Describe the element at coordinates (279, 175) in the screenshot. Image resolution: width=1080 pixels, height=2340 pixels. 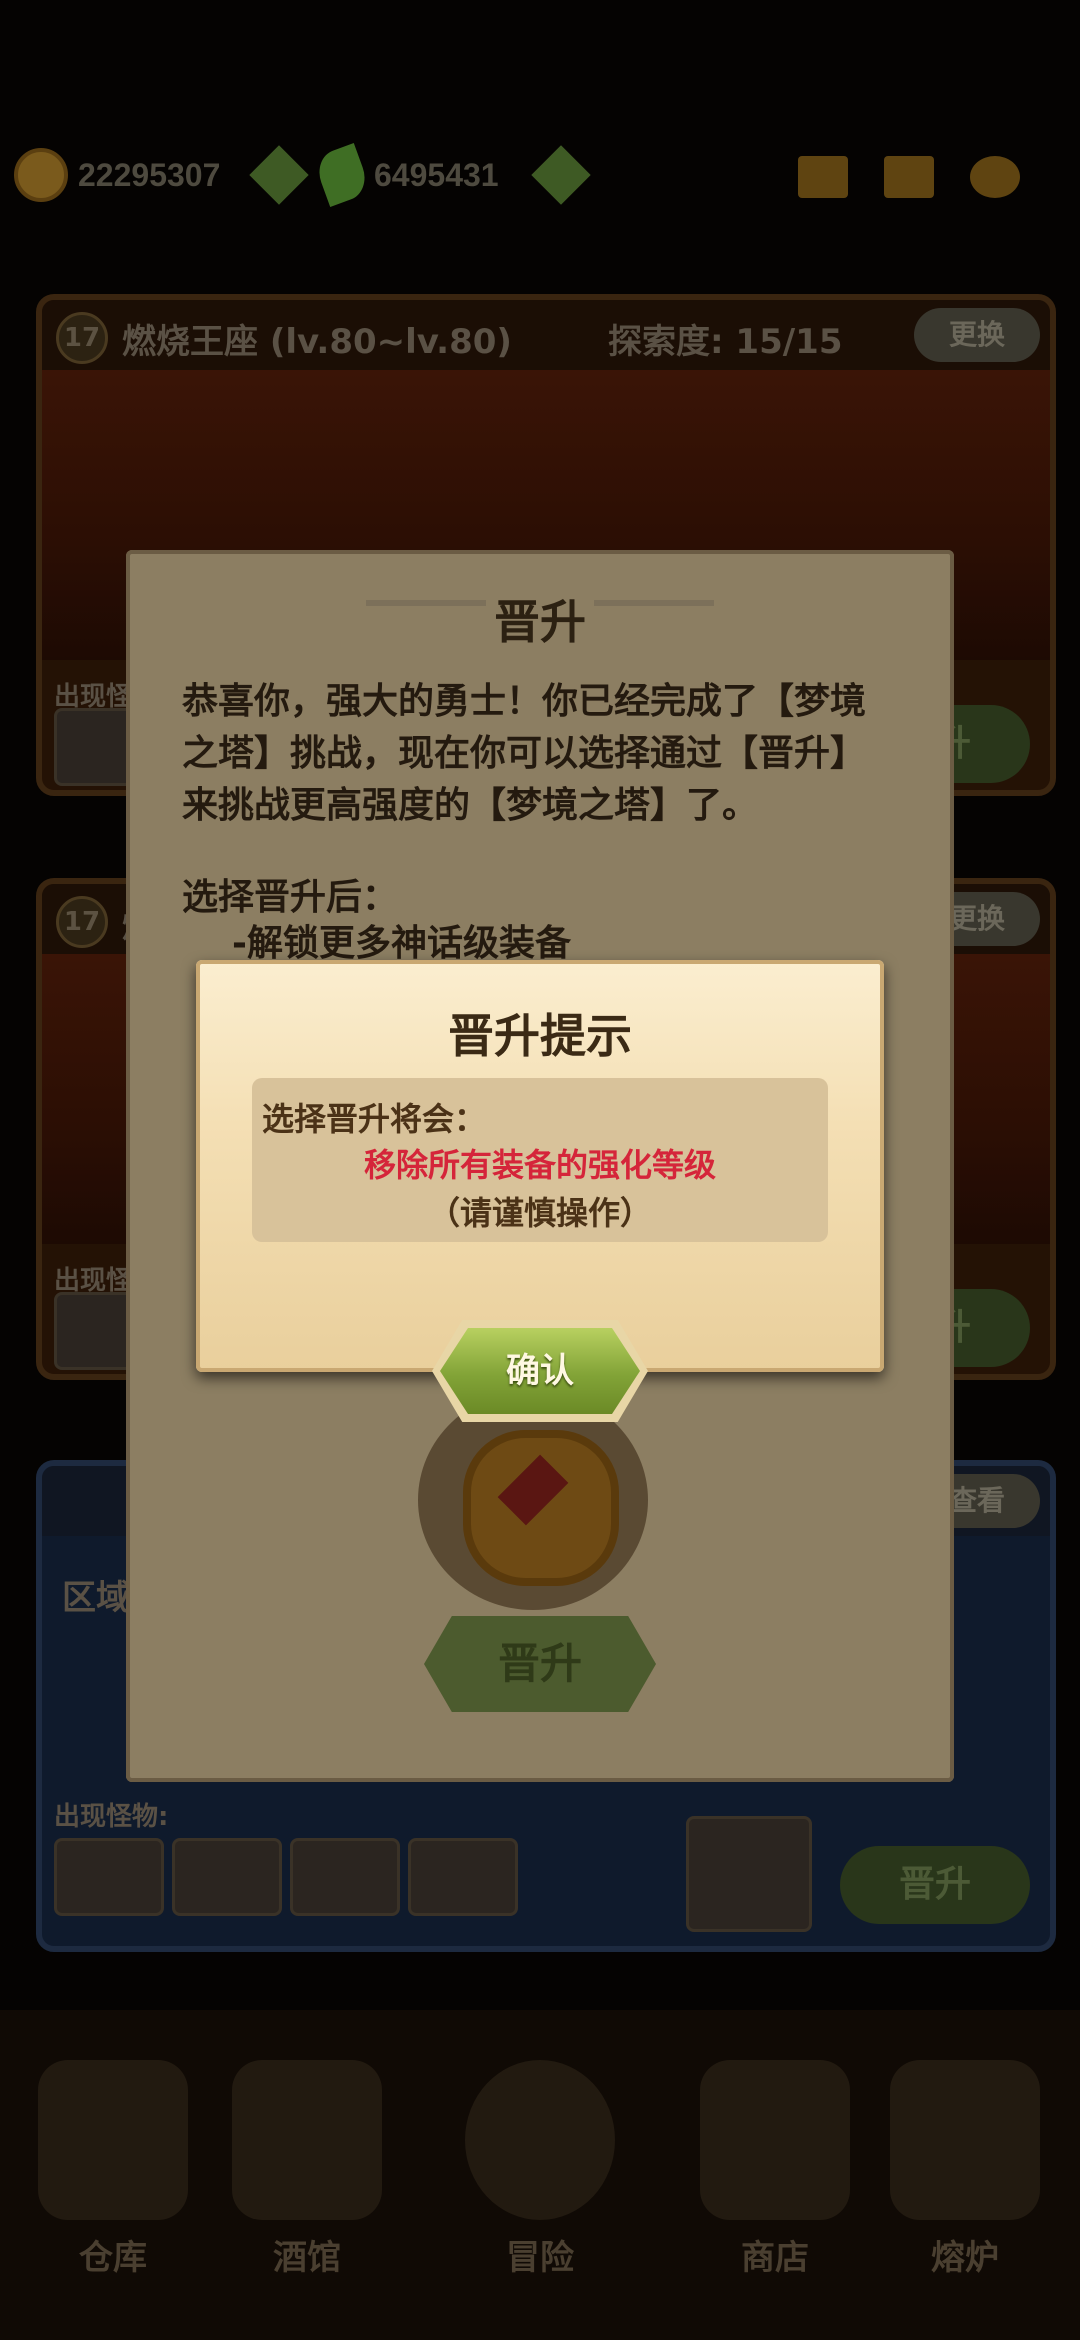
I see `add-gold-icon` at that location.